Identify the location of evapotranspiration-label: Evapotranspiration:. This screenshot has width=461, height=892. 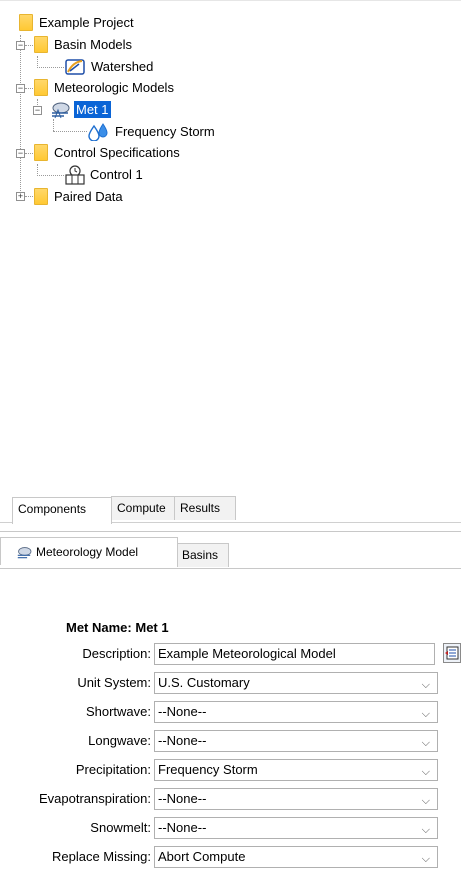
(94, 798).